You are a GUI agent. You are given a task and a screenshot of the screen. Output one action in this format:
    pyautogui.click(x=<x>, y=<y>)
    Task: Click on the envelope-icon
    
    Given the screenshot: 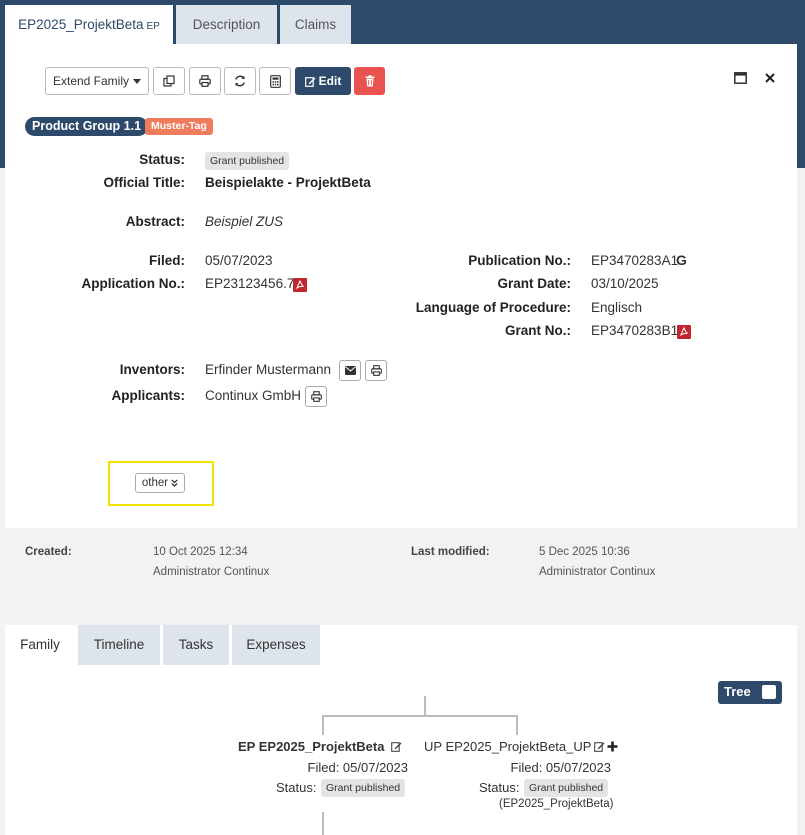 What is the action you would take?
    pyautogui.click(x=350, y=370)
    